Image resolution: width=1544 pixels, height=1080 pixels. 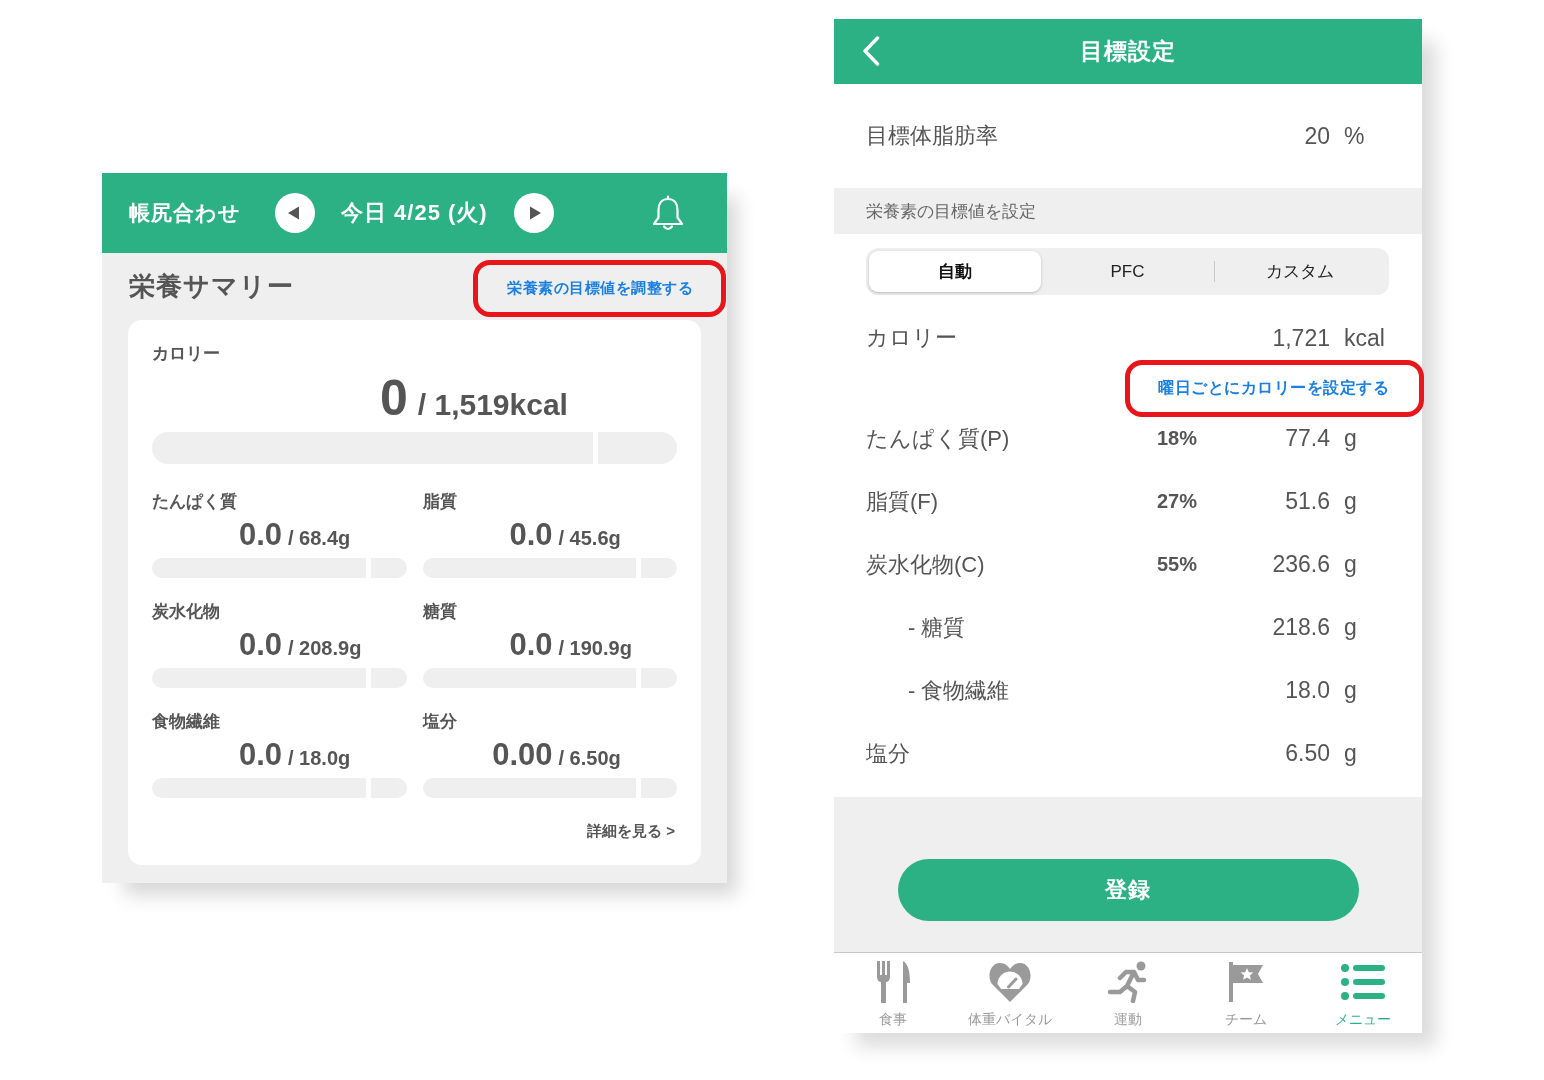 I want to click on nutrient-target: / 68.4g, so click(x=319, y=538).